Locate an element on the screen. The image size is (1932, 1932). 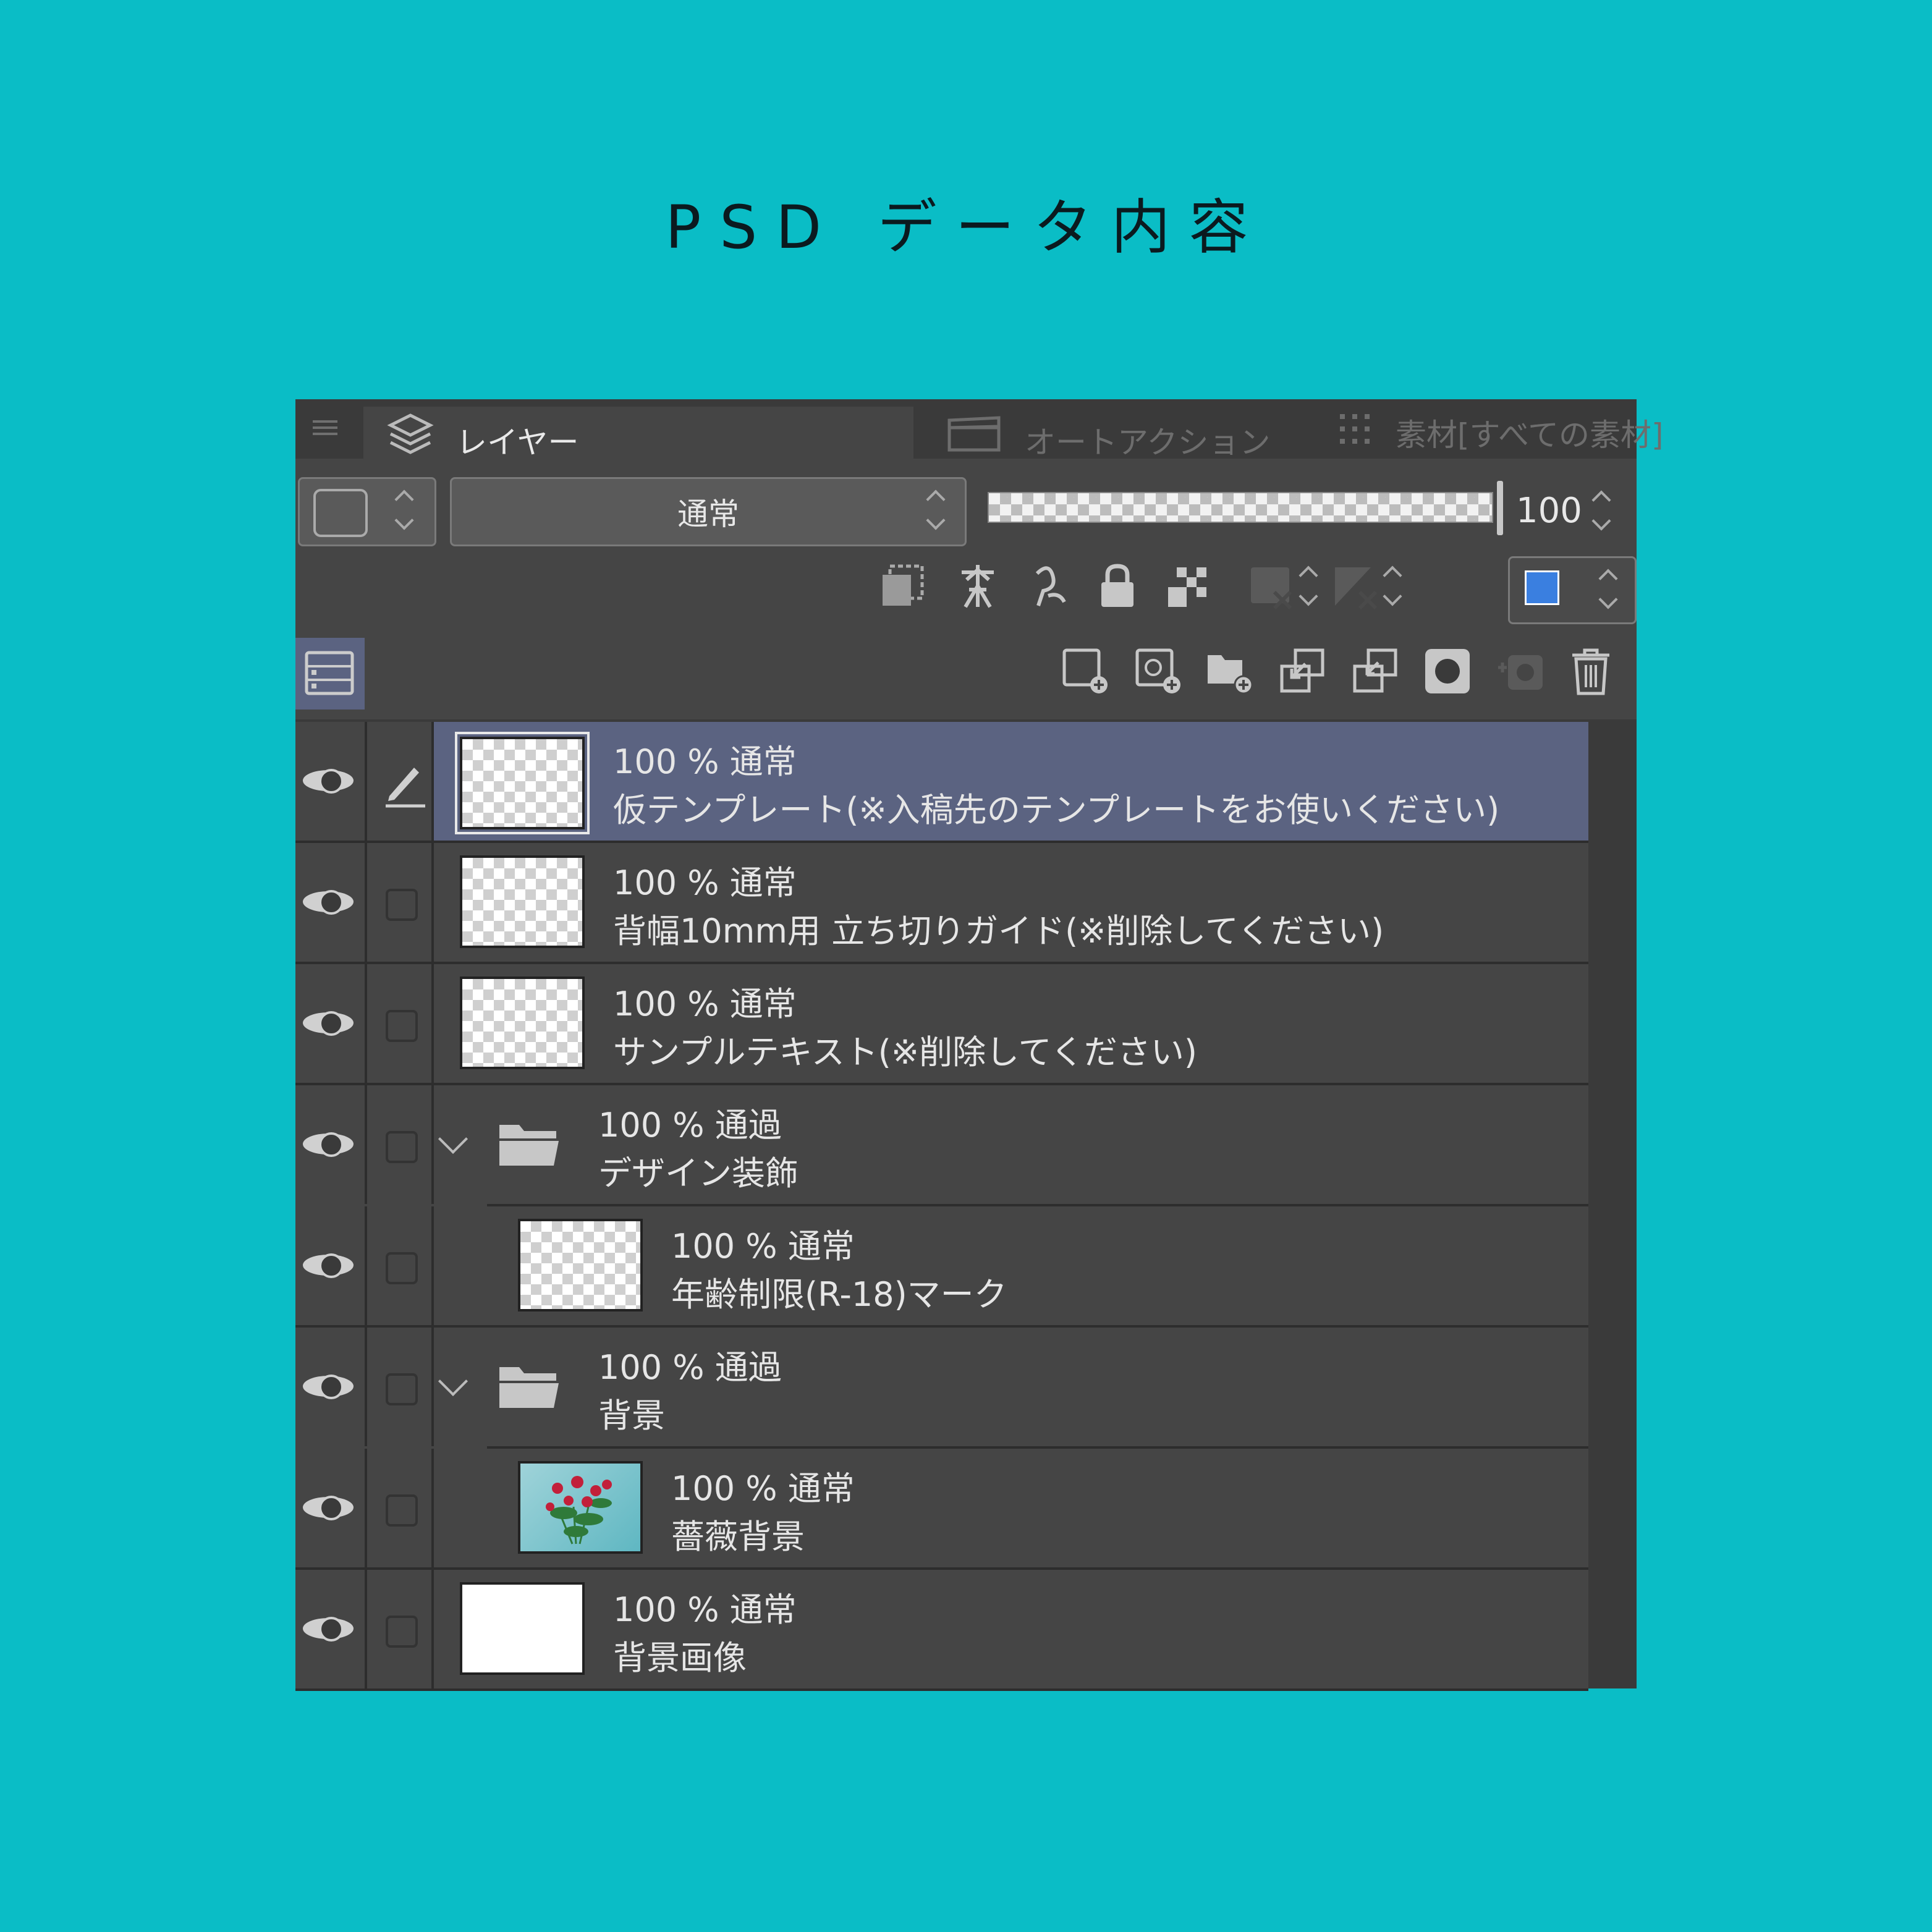
combine-to-layer-below-icon is located at coordinates (1375, 671).